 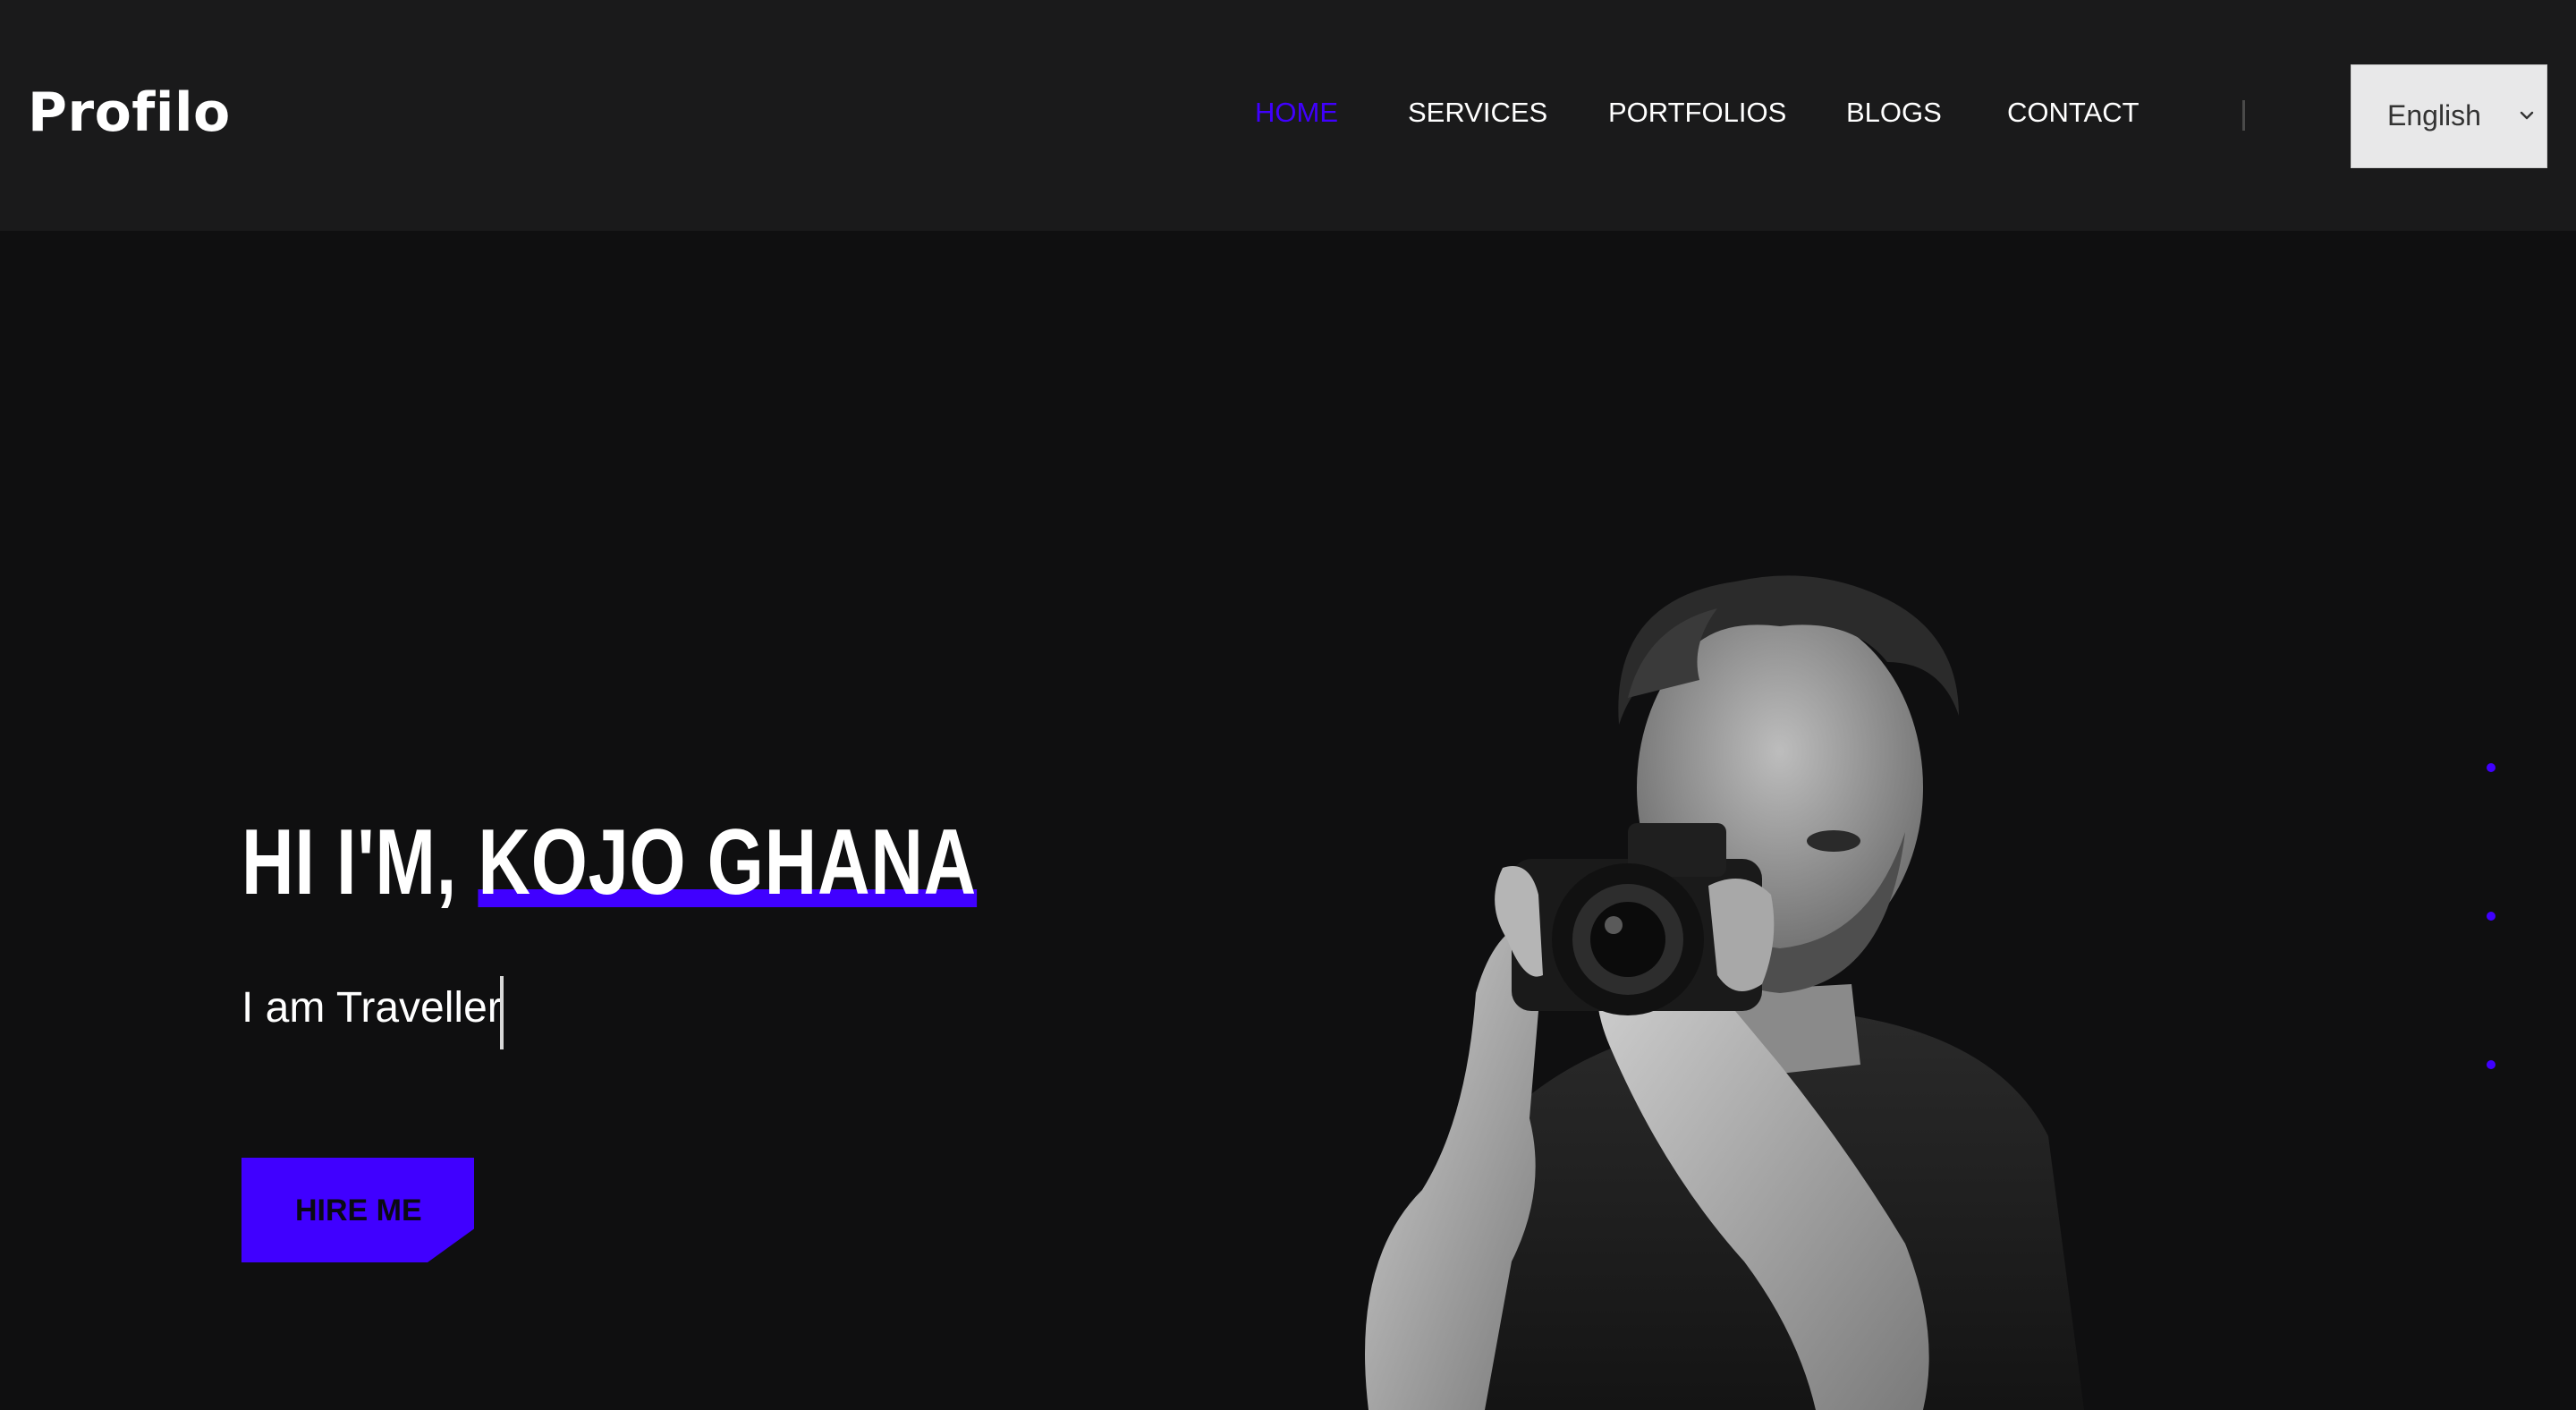 I want to click on hero-name: KOJO GHANA, so click(x=728, y=863).